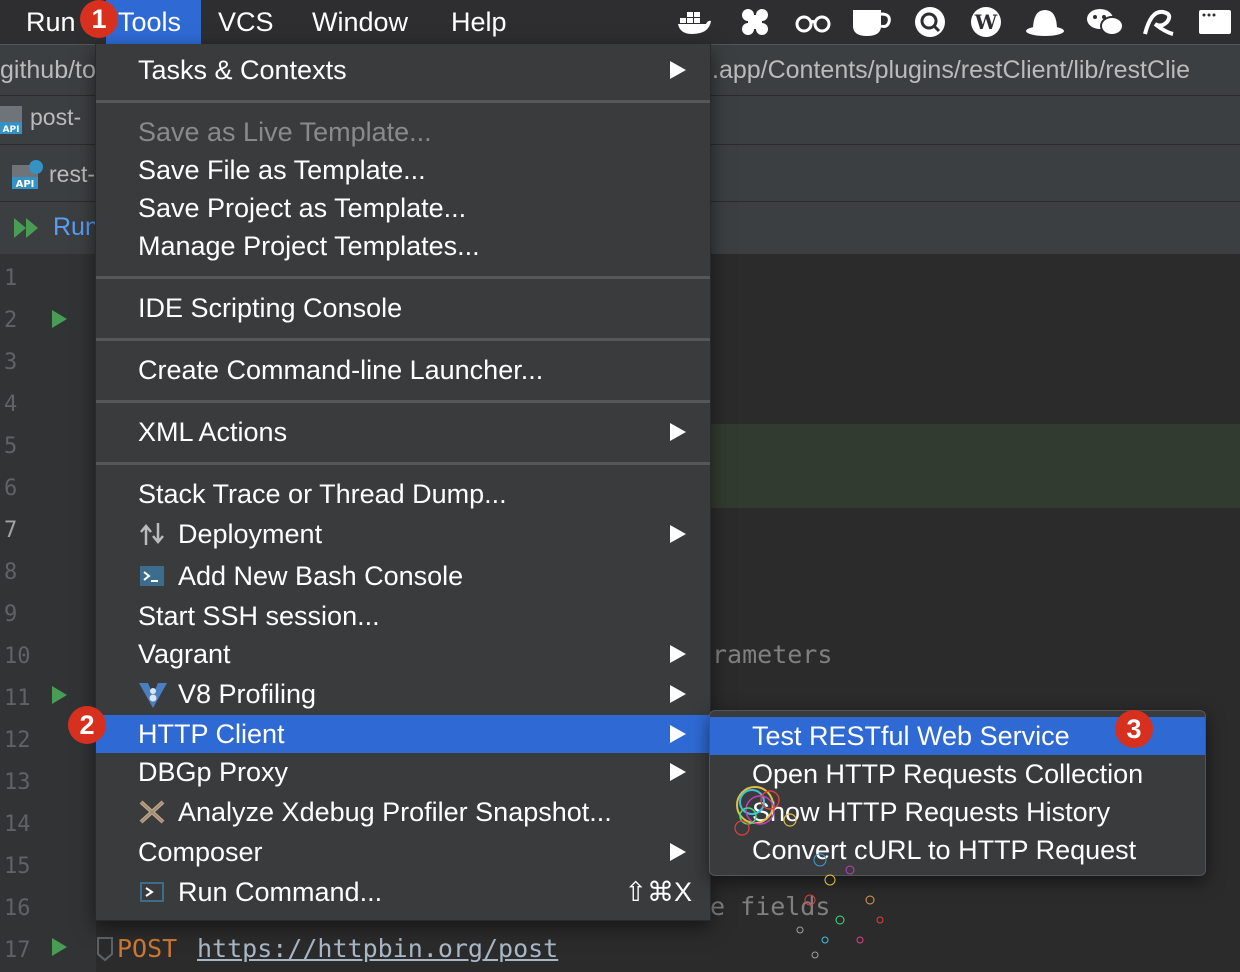 The image size is (1240, 972). What do you see at coordinates (403, 734) in the screenshot?
I see `menu-item-http-client: HTTP Client` at bounding box center [403, 734].